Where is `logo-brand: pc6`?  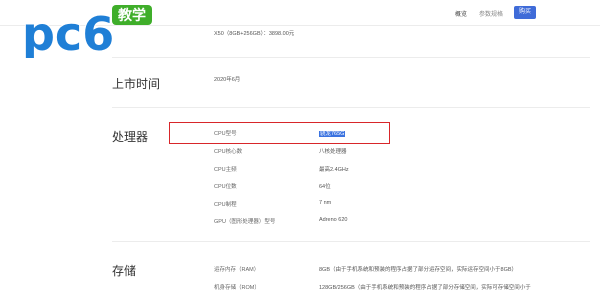 logo-brand: pc6 is located at coordinates (68, 32).